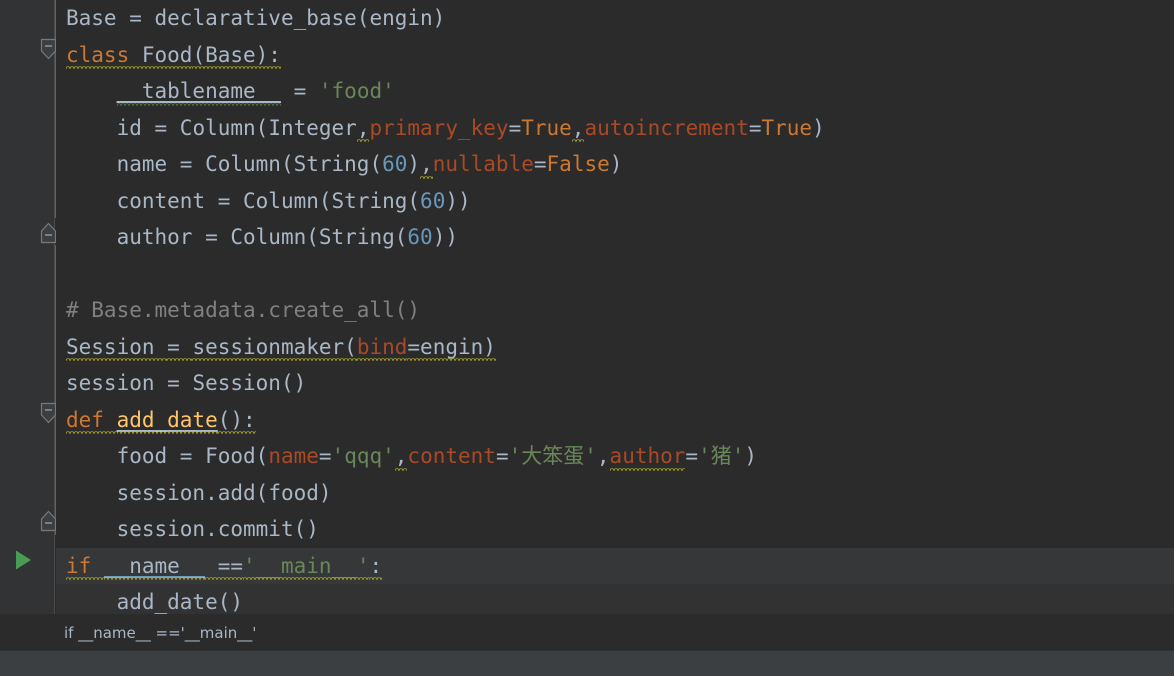  What do you see at coordinates (293, 456) in the screenshot?
I see `code-token: name` at bounding box center [293, 456].